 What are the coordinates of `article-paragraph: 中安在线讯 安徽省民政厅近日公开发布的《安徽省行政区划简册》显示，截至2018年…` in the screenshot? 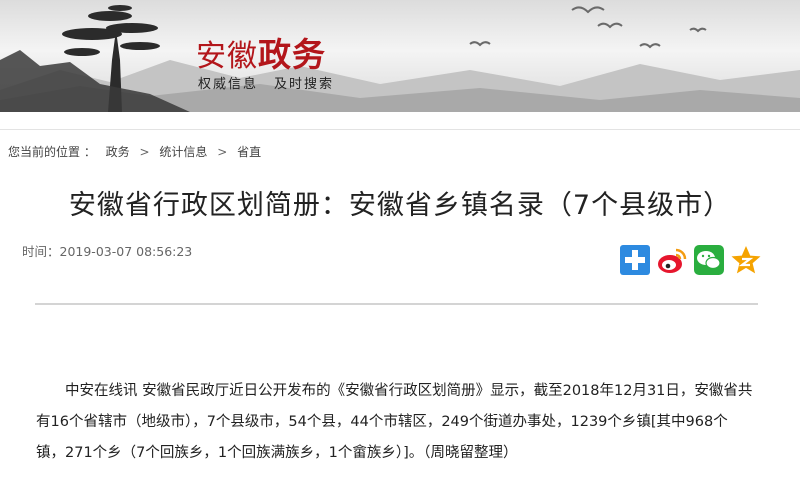 It's located at (394, 422).